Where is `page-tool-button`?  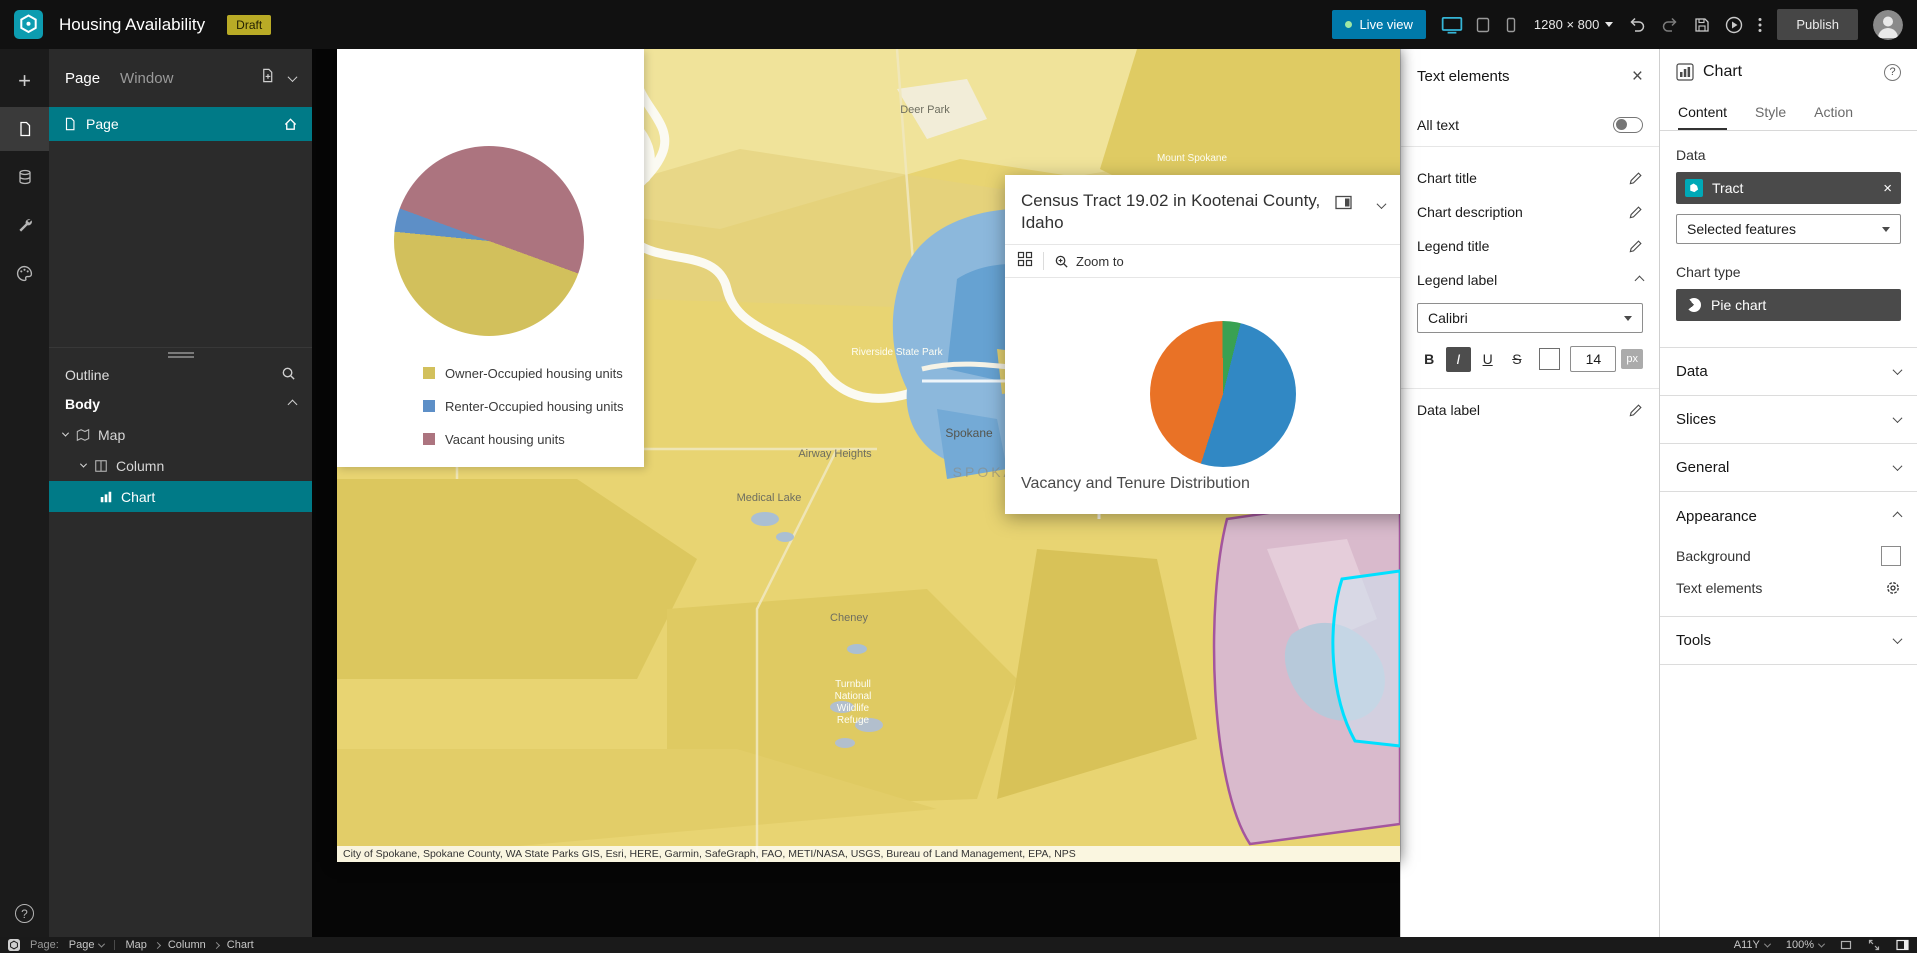 page-tool-button is located at coordinates (24, 129).